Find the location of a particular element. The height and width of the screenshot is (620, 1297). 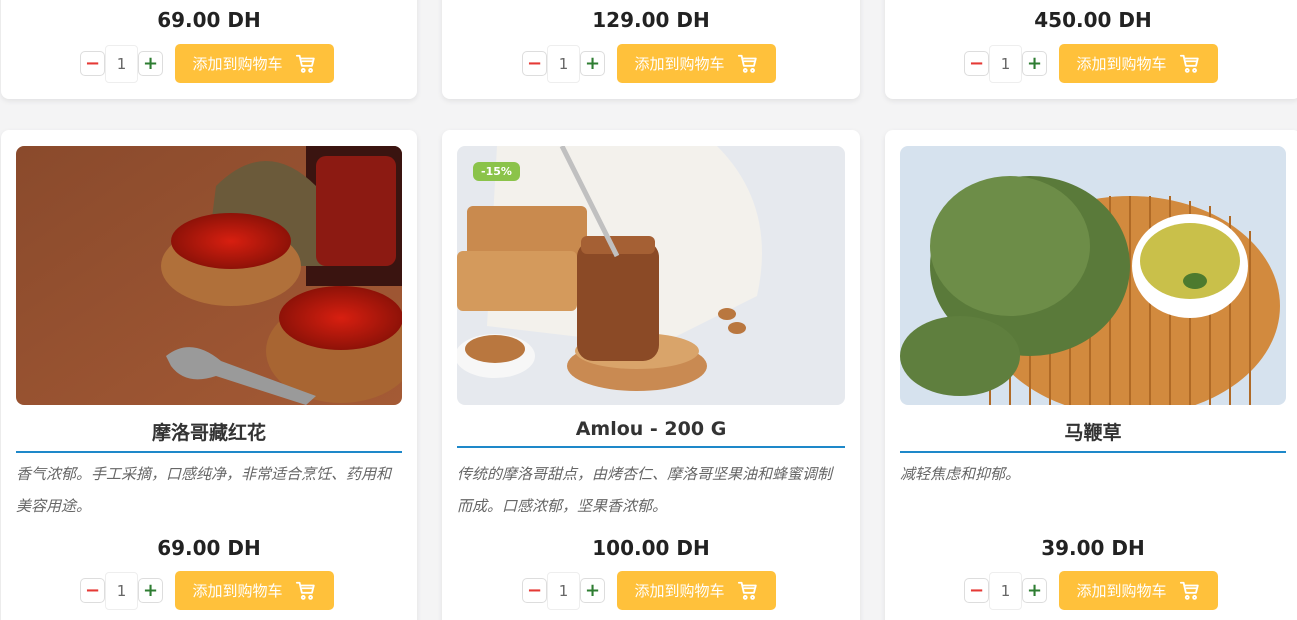

product-card: 69.00 DH − + 添加到购物车 is located at coordinates (209, 49).